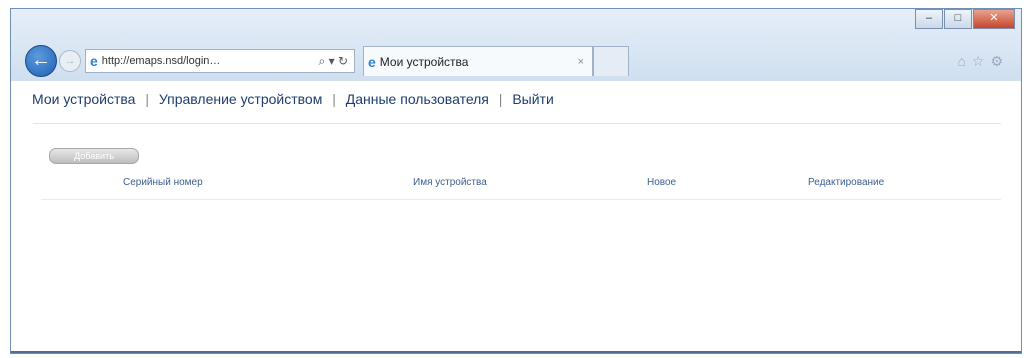 The height and width of the screenshot is (358, 1030). What do you see at coordinates (532, 99) in the screenshot?
I see `nav-item-logout: Выйти` at bounding box center [532, 99].